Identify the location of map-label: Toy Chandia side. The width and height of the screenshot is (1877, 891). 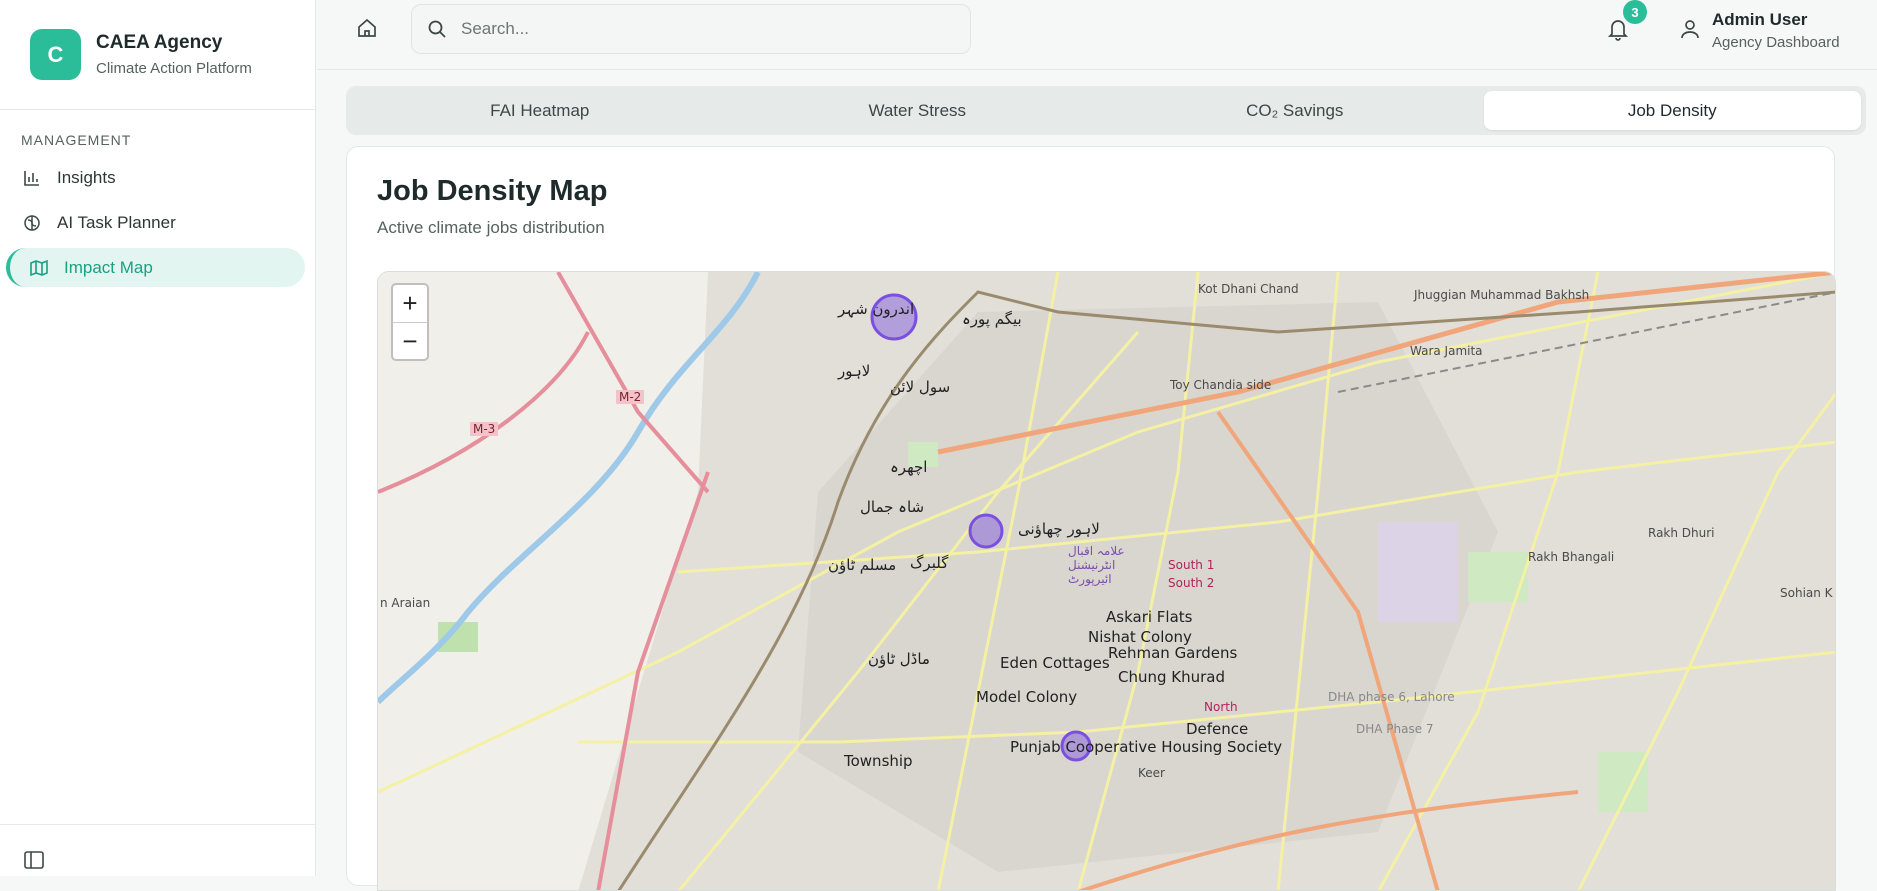
(1221, 385).